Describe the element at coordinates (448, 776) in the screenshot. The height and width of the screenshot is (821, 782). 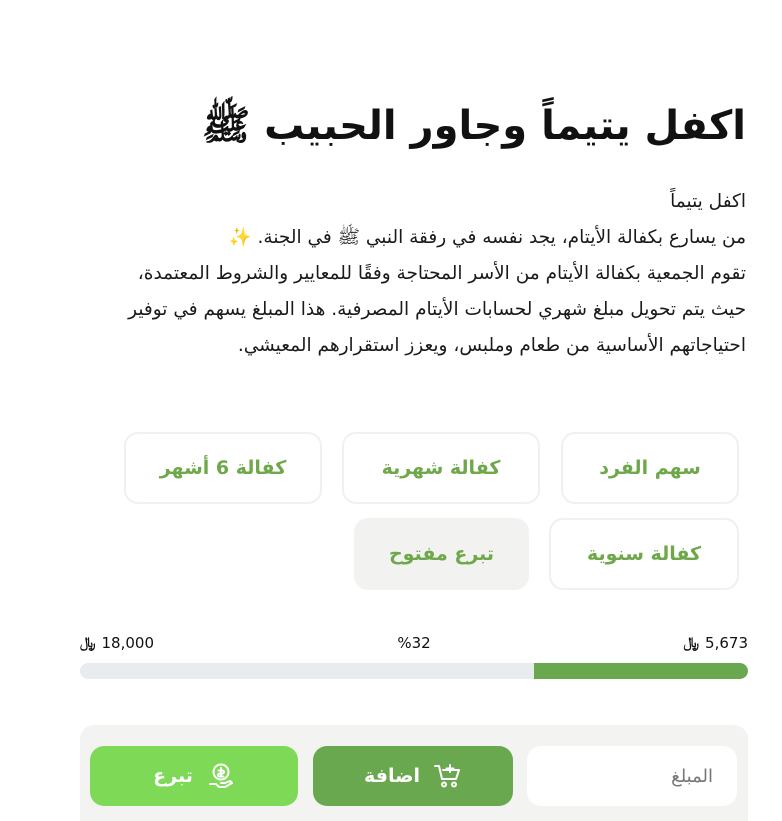
I see `cart-plus-icon` at that location.